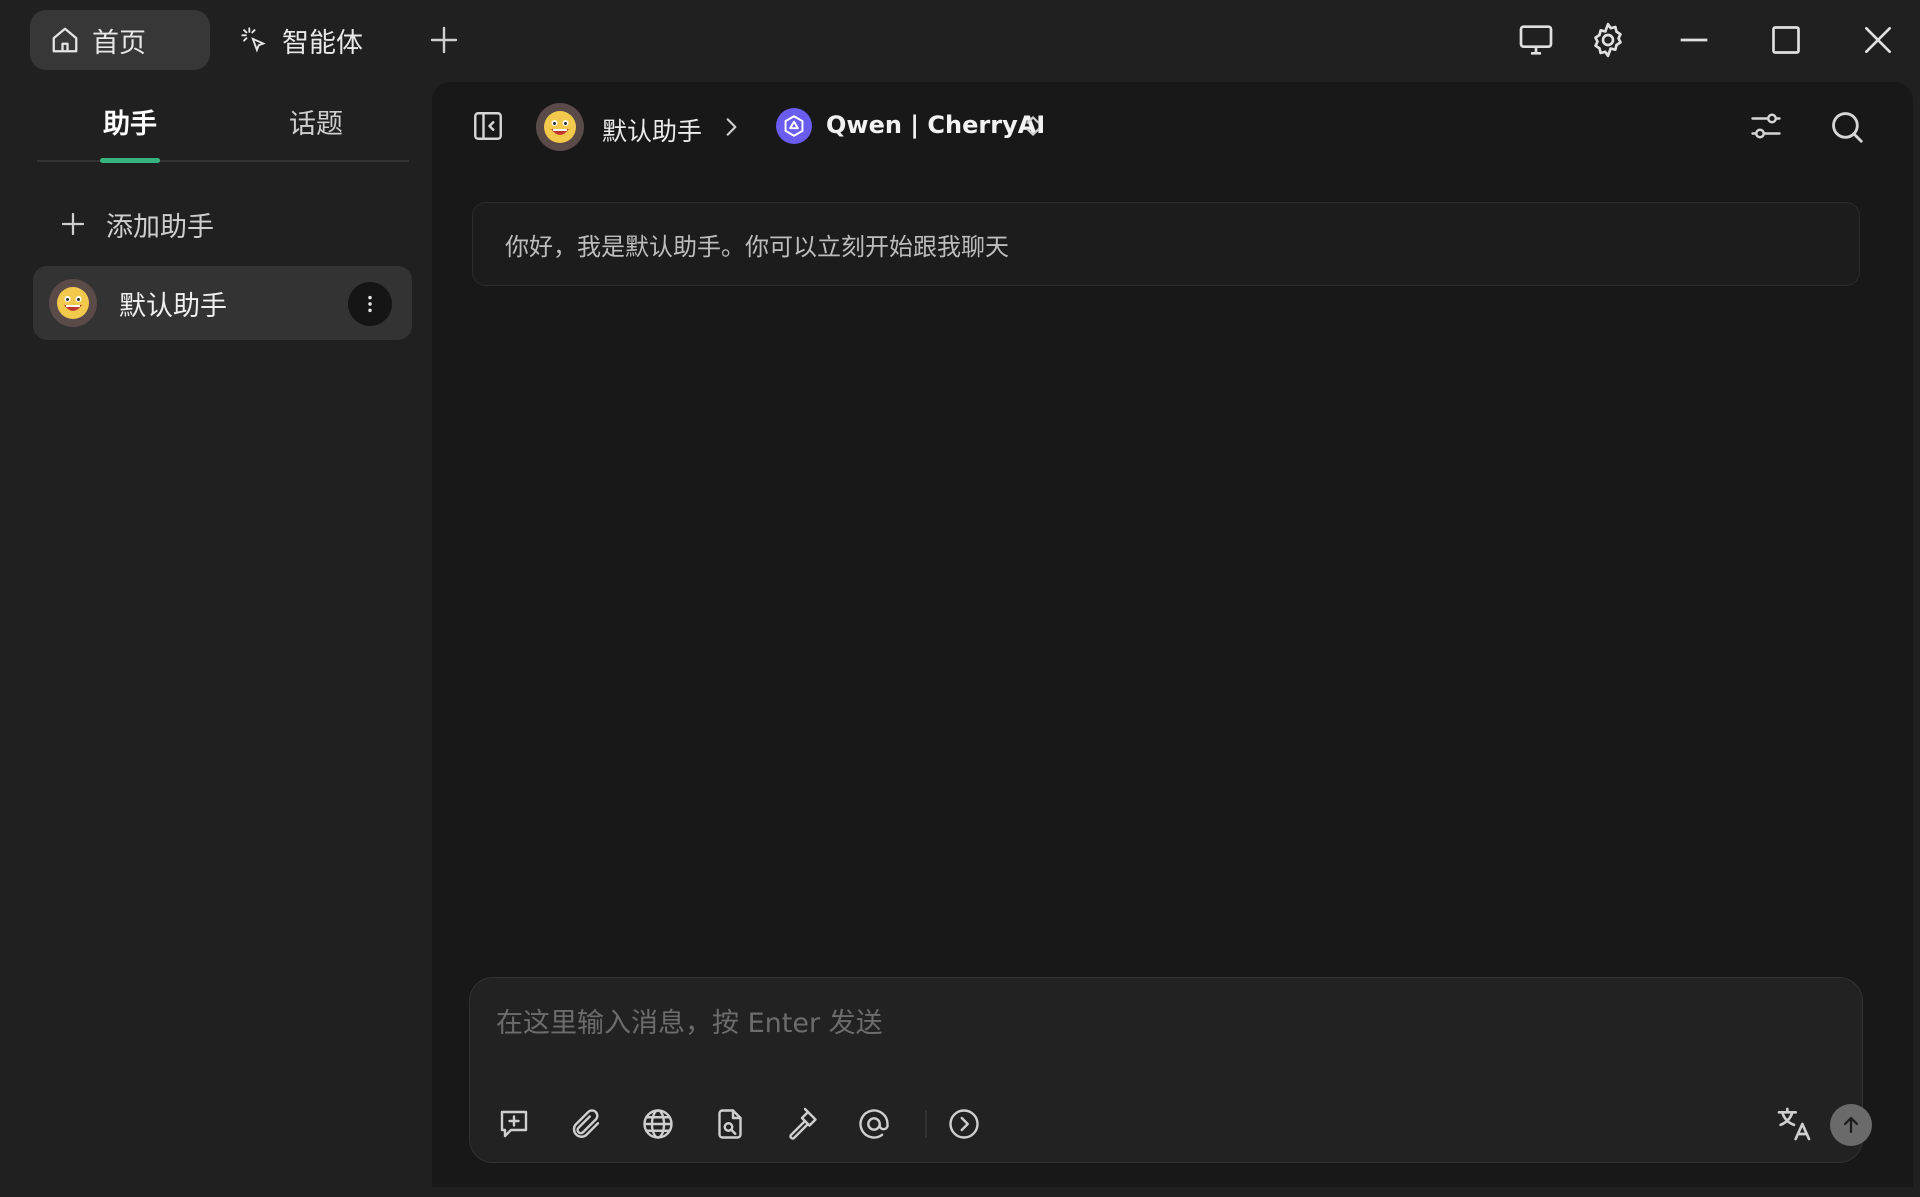 This screenshot has width=1920, height=1197. Describe the element at coordinates (1172, 127) in the screenshot. I see `chat-header: 默认助手 Qwen | CherryAI` at that location.